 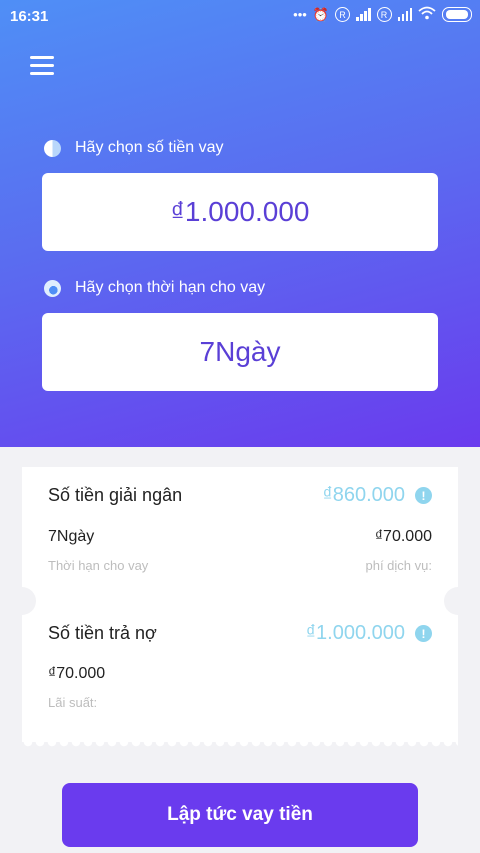 I want to click on card-notch-left, so click(x=22, y=601).